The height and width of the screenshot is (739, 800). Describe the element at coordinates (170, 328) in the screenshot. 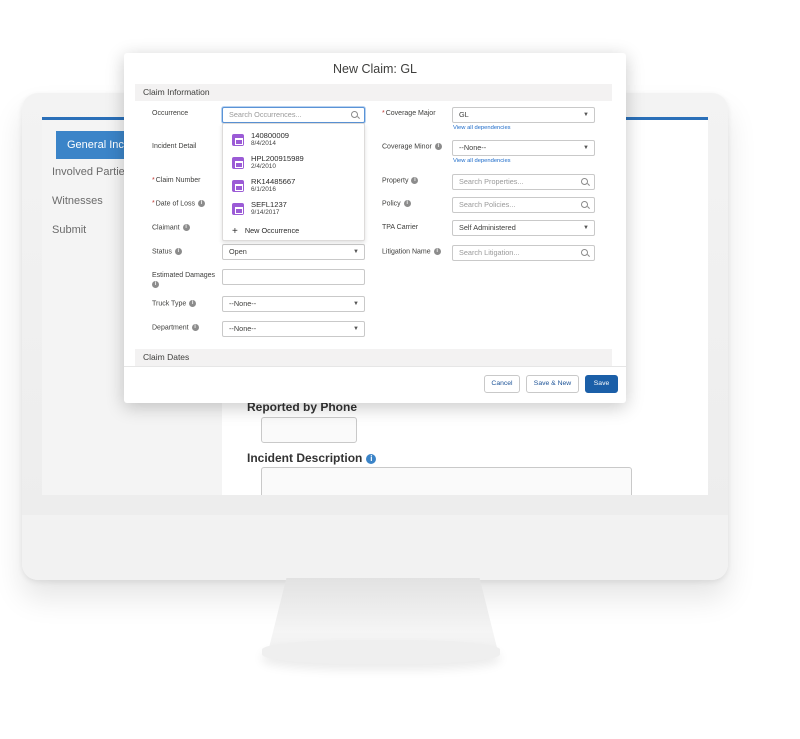

I see `department-label: Department` at that location.